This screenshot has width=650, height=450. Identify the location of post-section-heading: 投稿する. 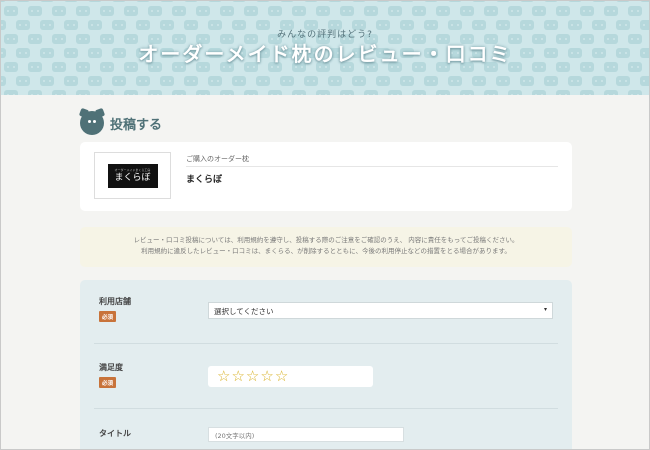
(120, 121).